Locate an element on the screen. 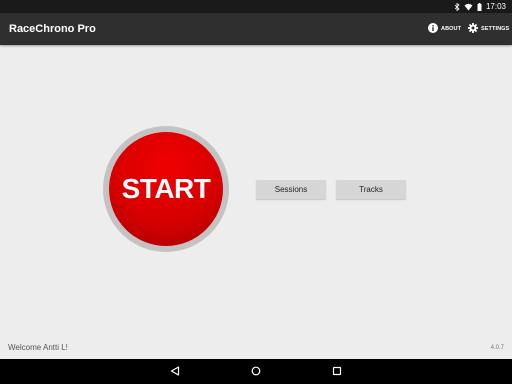 The width and height of the screenshot is (512, 384). settings-label: SETTINGS is located at coordinates (495, 29).